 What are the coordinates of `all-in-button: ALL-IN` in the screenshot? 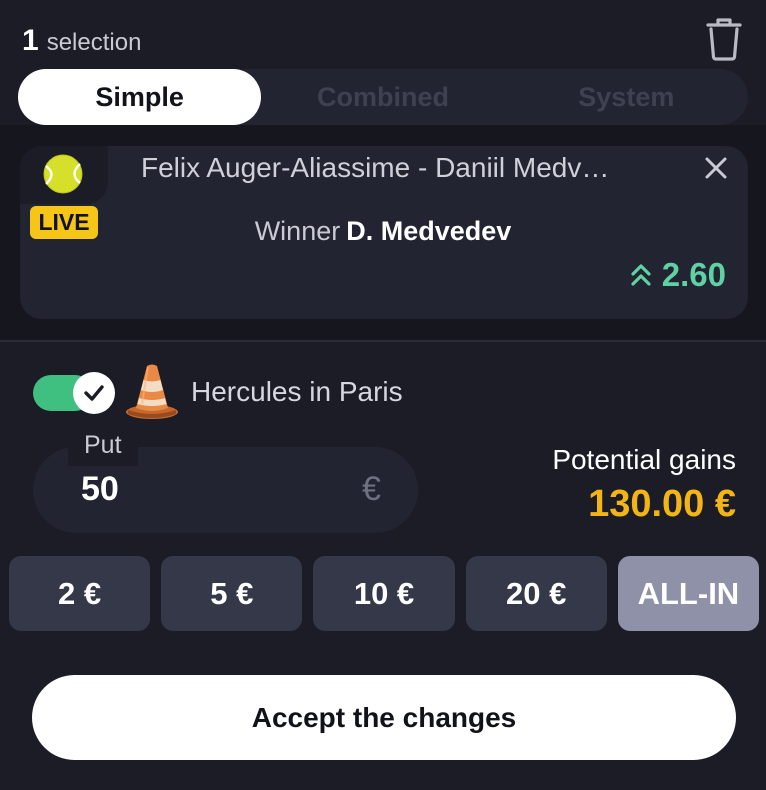 It's located at (688, 593).